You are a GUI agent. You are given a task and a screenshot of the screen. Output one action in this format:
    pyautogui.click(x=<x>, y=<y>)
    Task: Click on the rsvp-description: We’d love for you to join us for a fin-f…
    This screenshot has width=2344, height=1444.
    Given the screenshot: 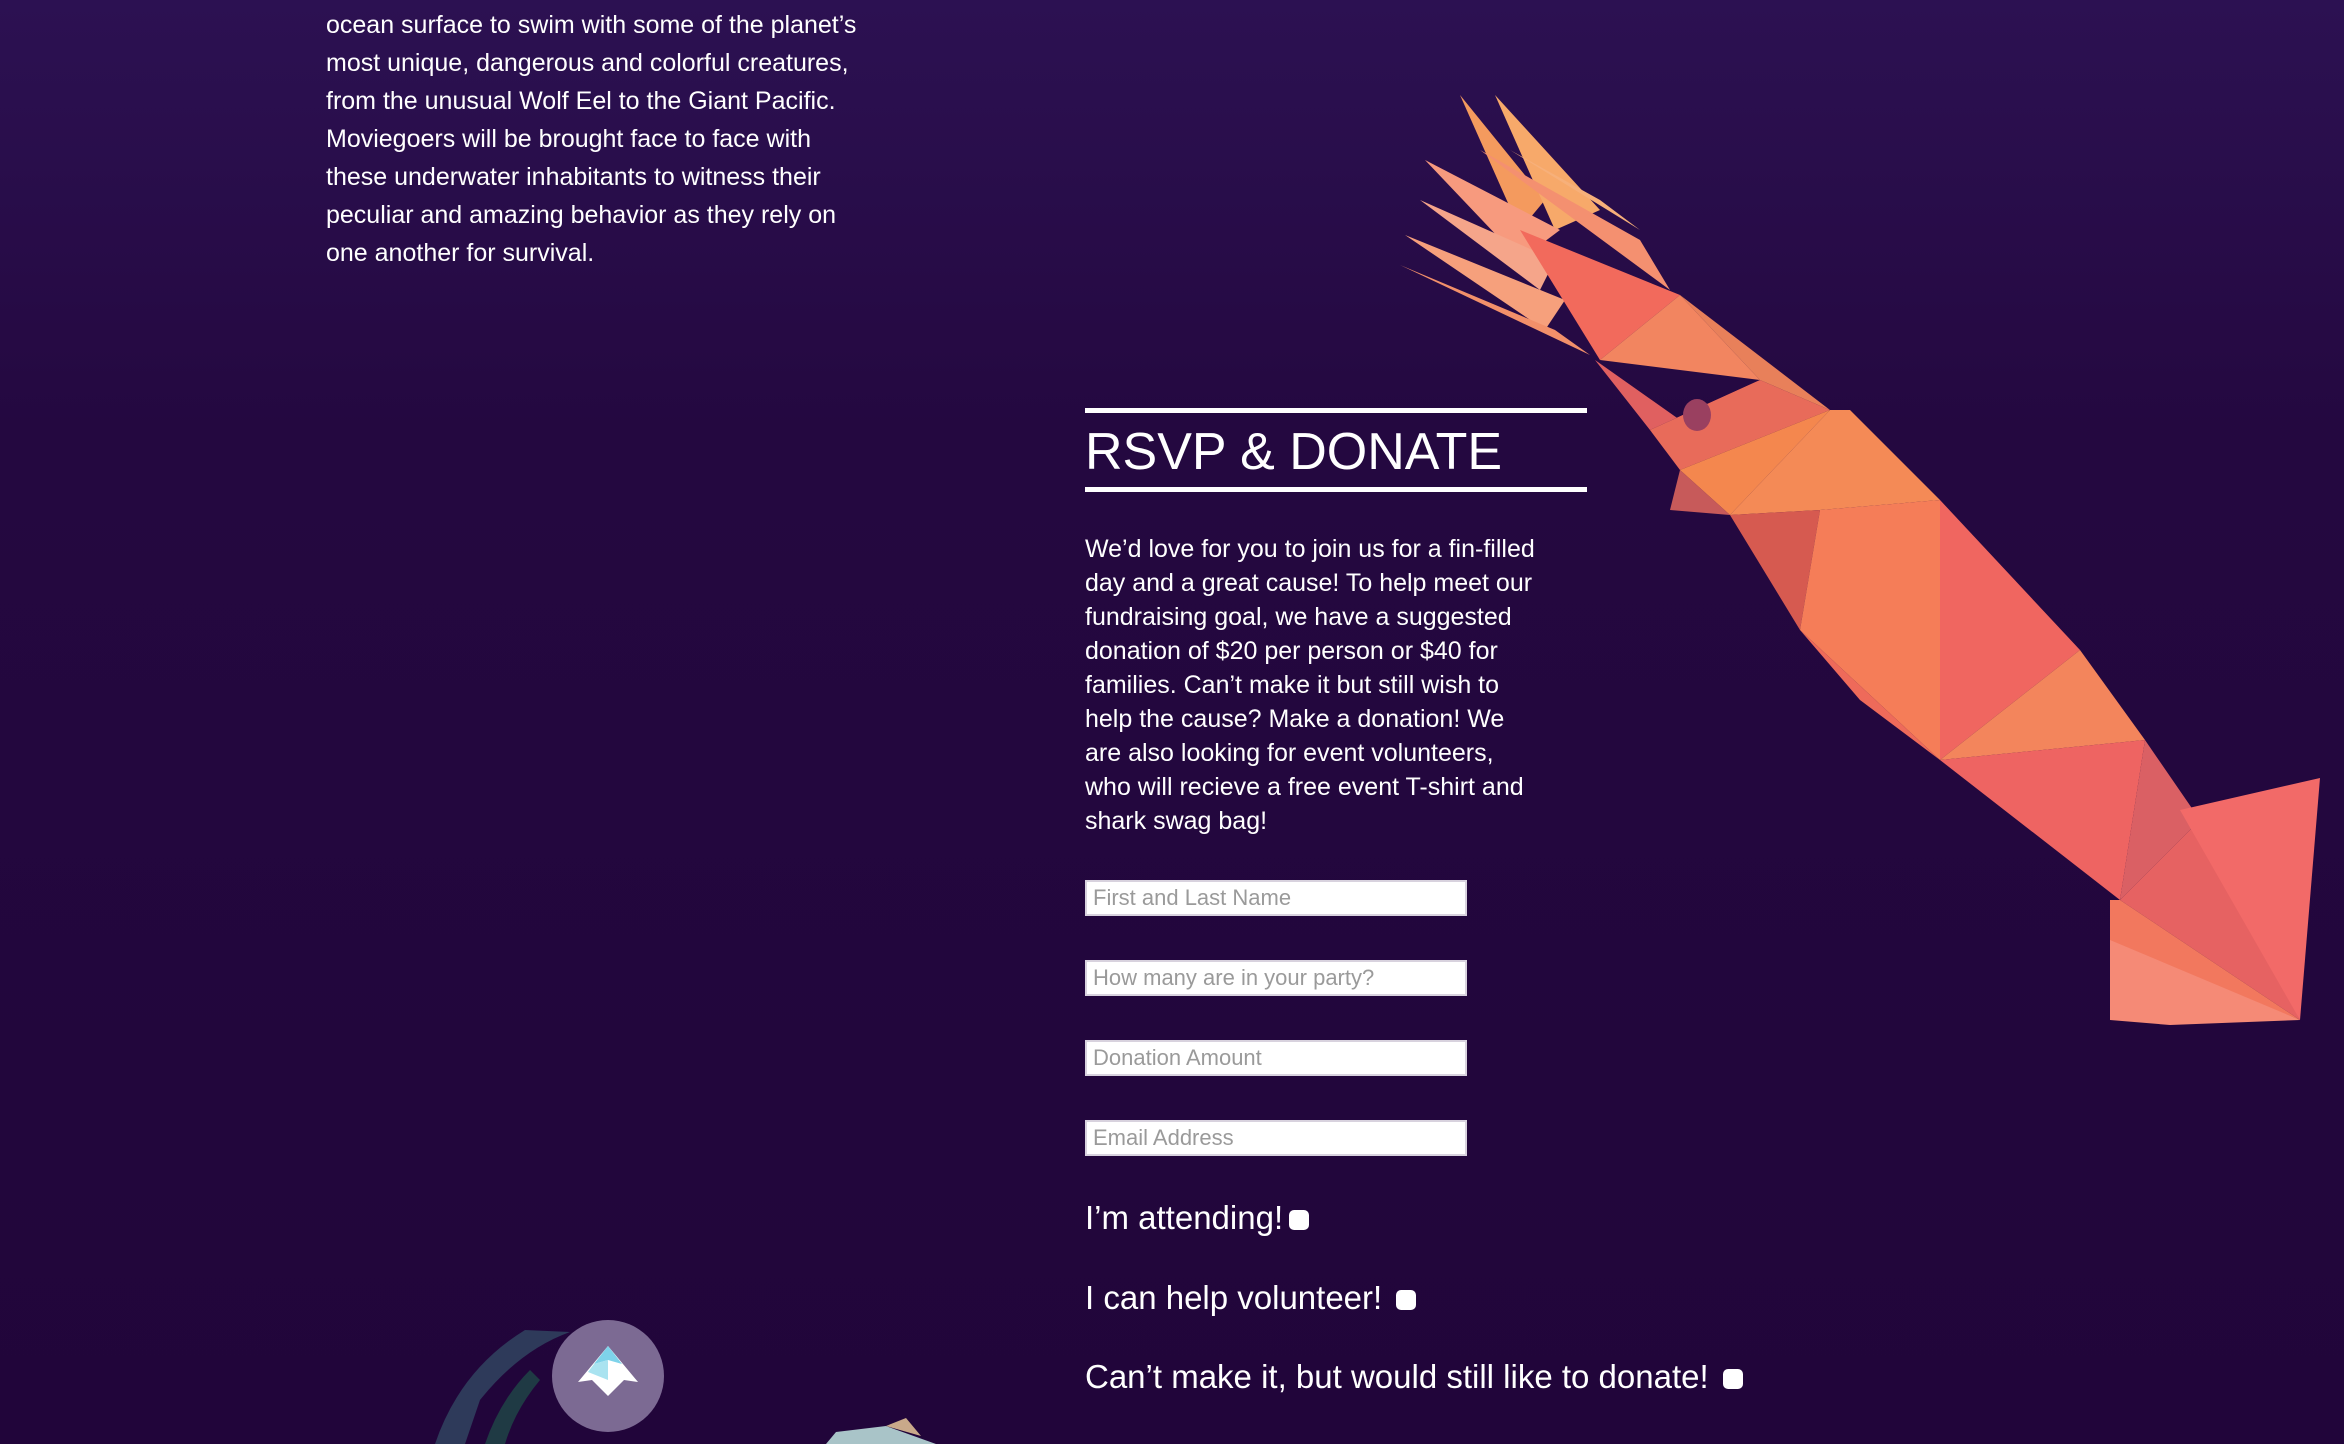 What is the action you would take?
    pyautogui.click(x=1310, y=685)
    